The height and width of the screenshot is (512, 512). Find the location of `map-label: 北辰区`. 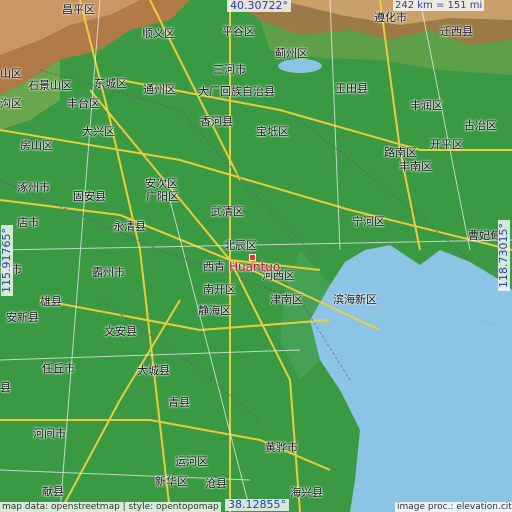

map-label: 北辰区 is located at coordinates (240, 245).